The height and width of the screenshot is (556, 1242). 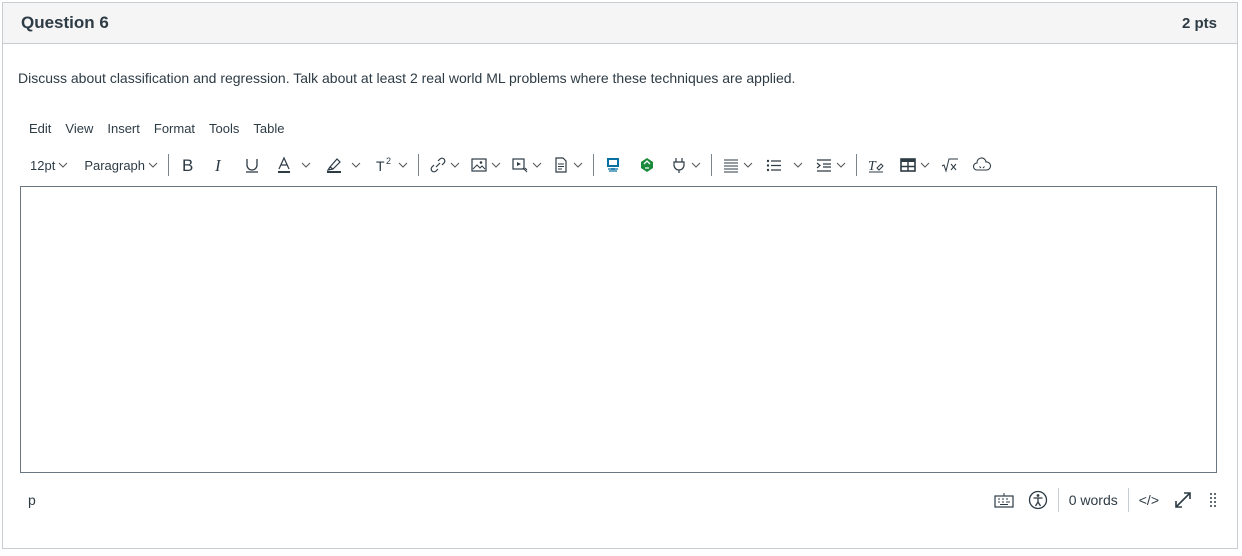 I want to click on equation-button, so click(x=950, y=165).